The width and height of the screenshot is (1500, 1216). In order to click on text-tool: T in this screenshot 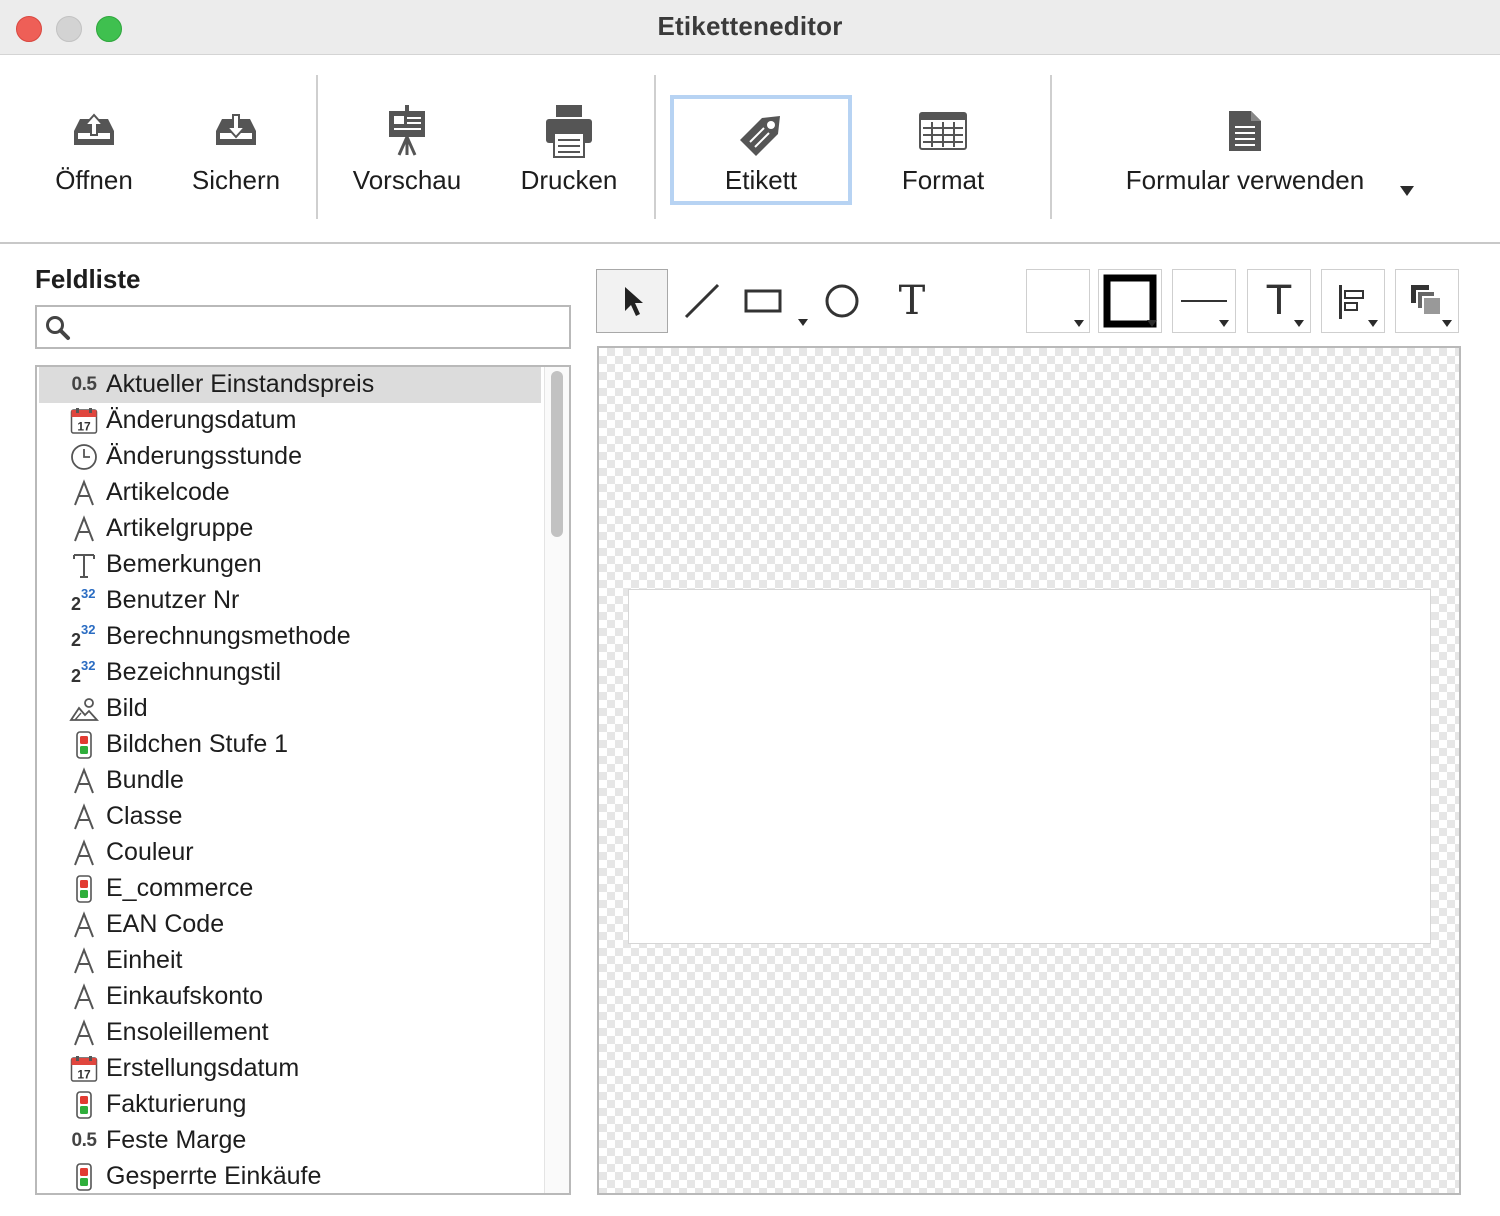, I will do `click(912, 301)`.